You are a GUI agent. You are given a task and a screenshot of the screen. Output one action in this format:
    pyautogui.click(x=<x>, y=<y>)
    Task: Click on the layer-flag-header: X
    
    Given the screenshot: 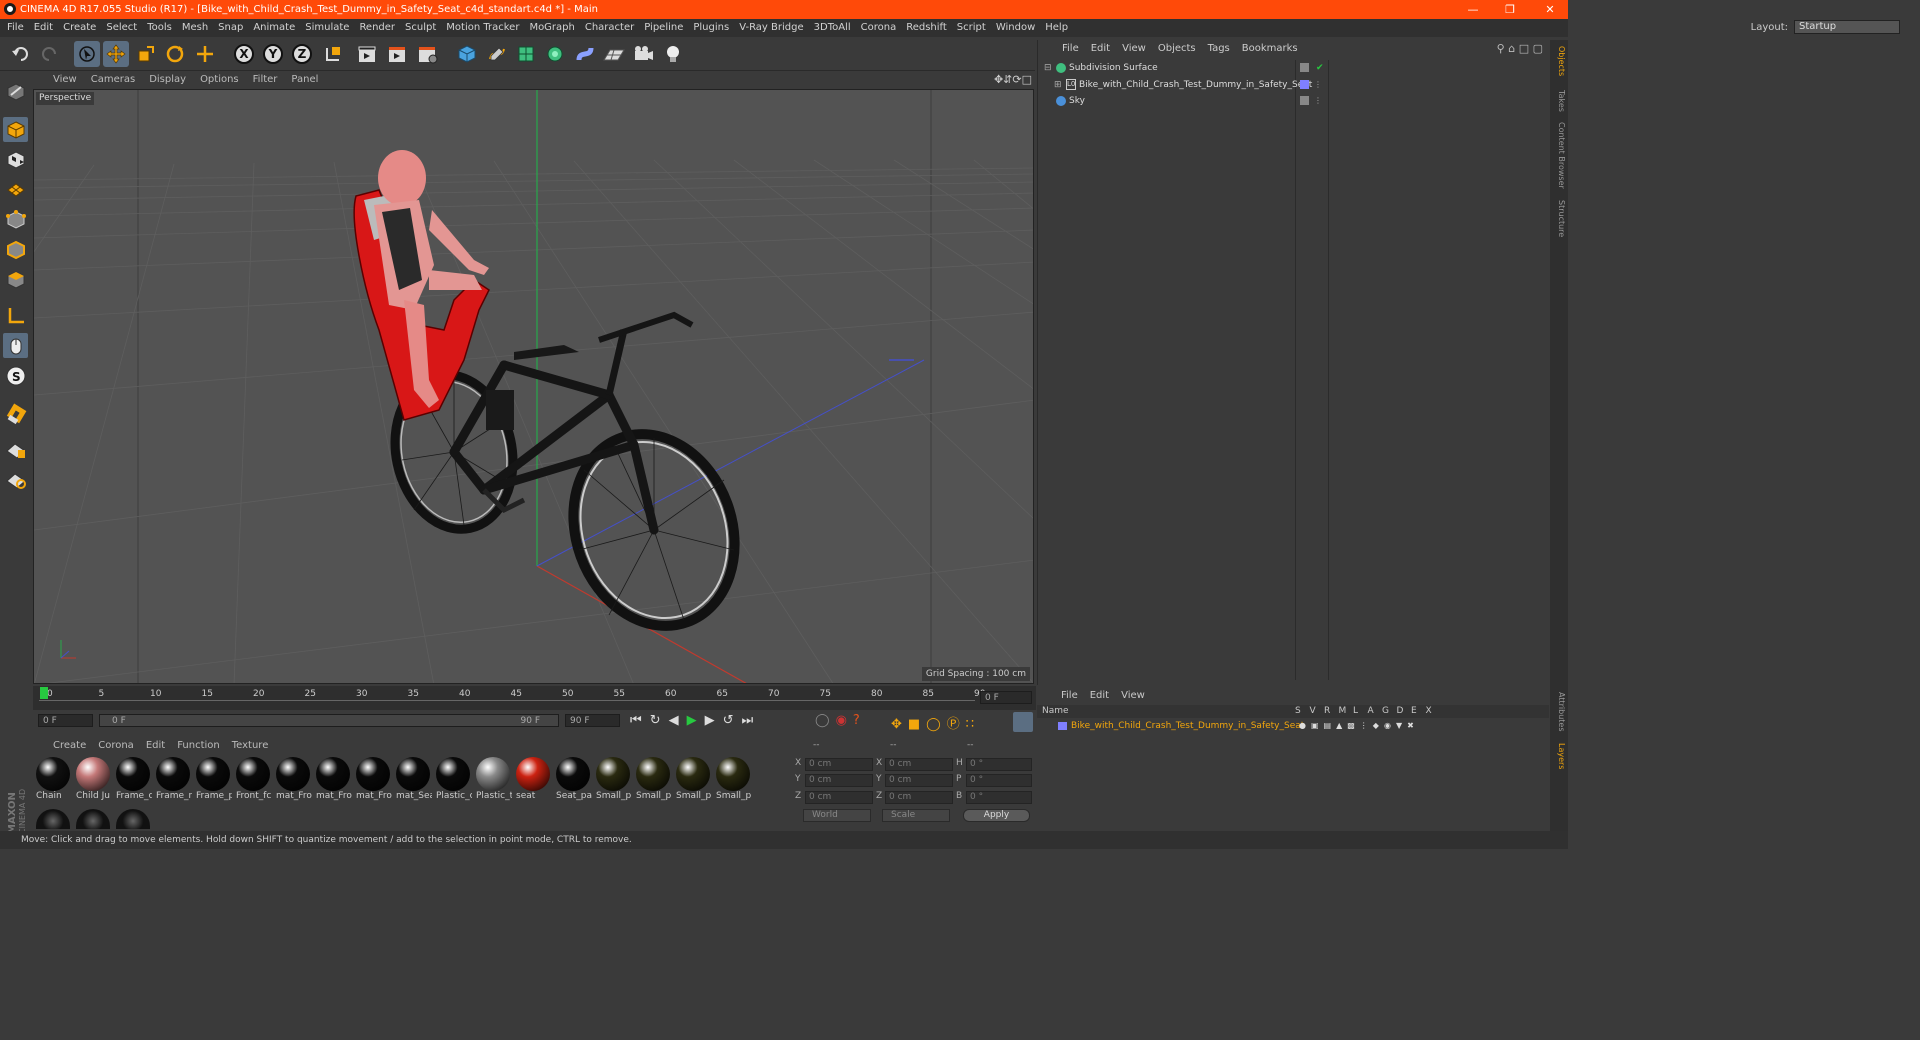 What is the action you would take?
    pyautogui.click(x=1429, y=711)
    